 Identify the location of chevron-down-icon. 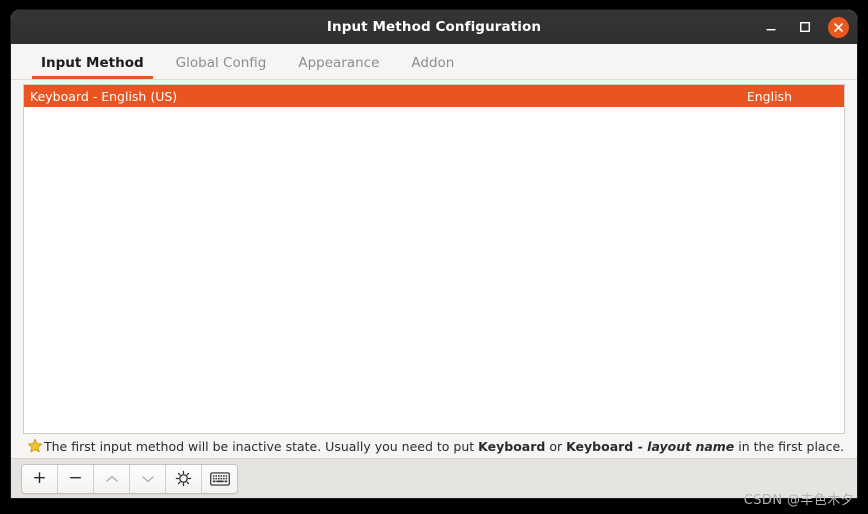
(147, 478).